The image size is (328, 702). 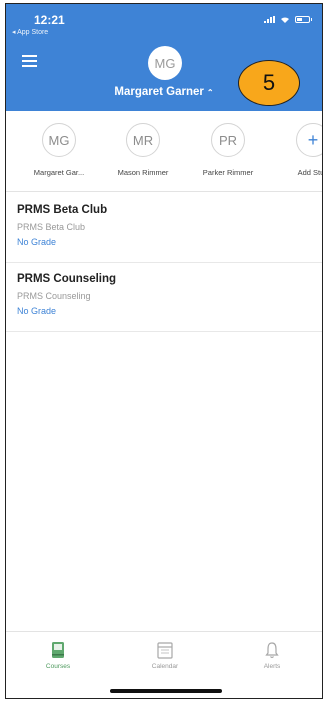 What do you see at coordinates (29, 62) in the screenshot?
I see `hamburger-menu-icon` at bounding box center [29, 62].